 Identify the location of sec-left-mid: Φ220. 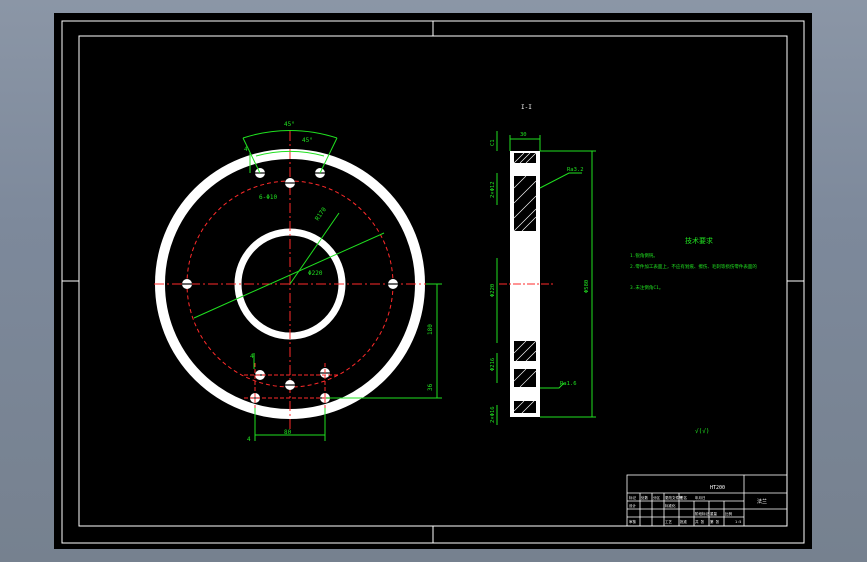
(493, 290).